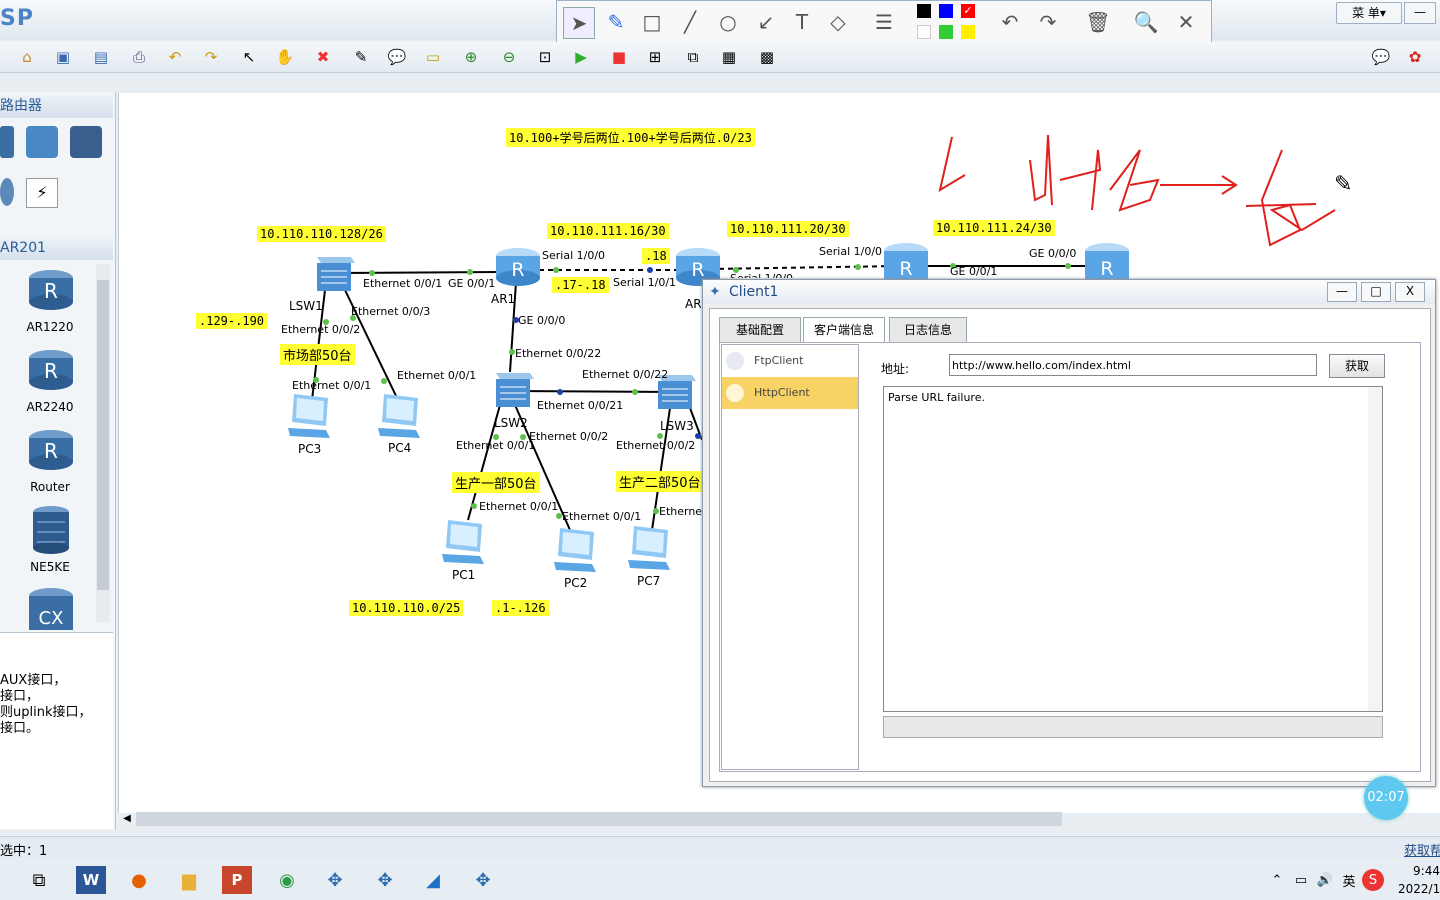  What do you see at coordinates (306, 306) in the screenshot?
I see `device-label-lsw1: LSW1` at bounding box center [306, 306].